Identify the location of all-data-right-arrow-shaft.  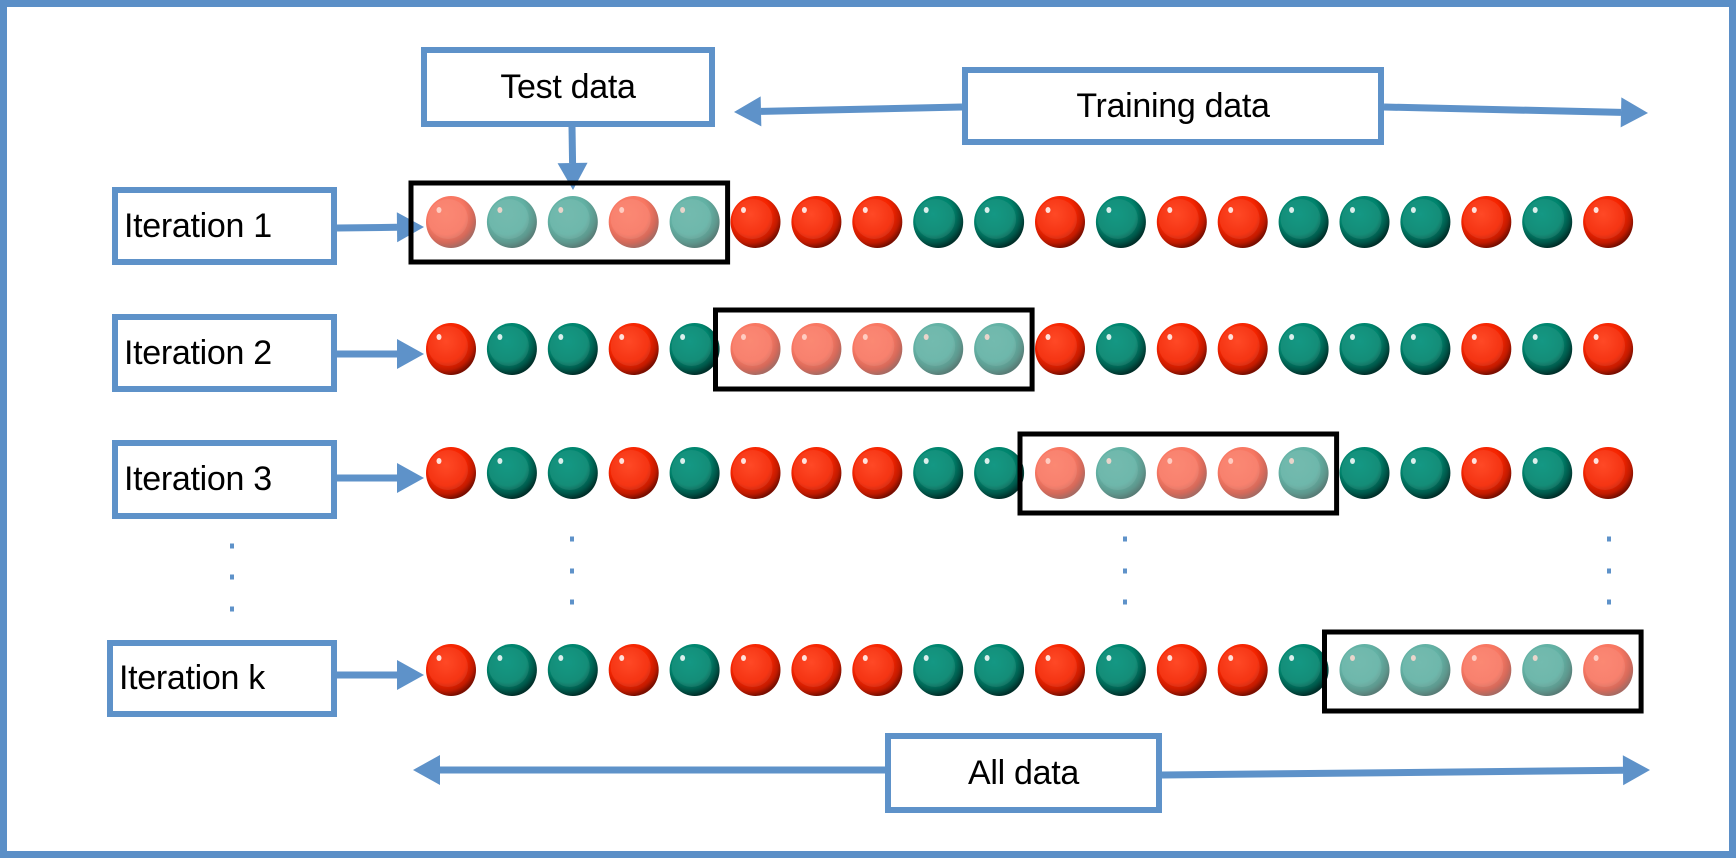
(1392, 772).